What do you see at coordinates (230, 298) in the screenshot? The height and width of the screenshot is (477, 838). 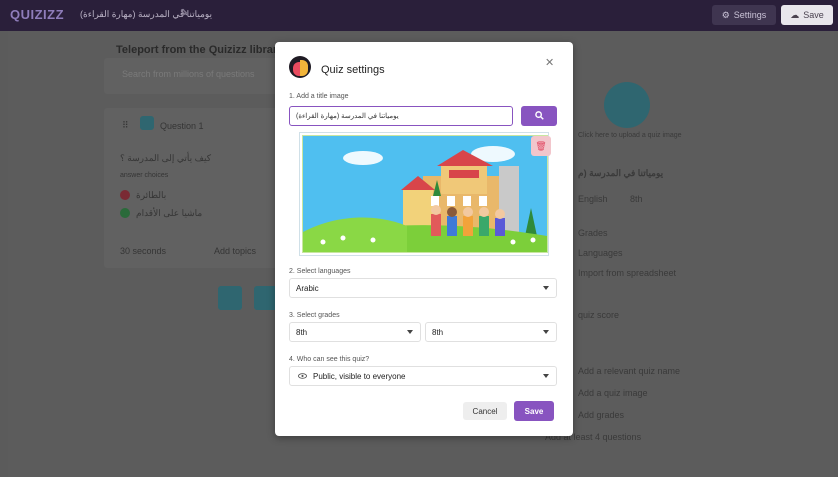 I see `add-question-button` at bounding box center [230, 298].